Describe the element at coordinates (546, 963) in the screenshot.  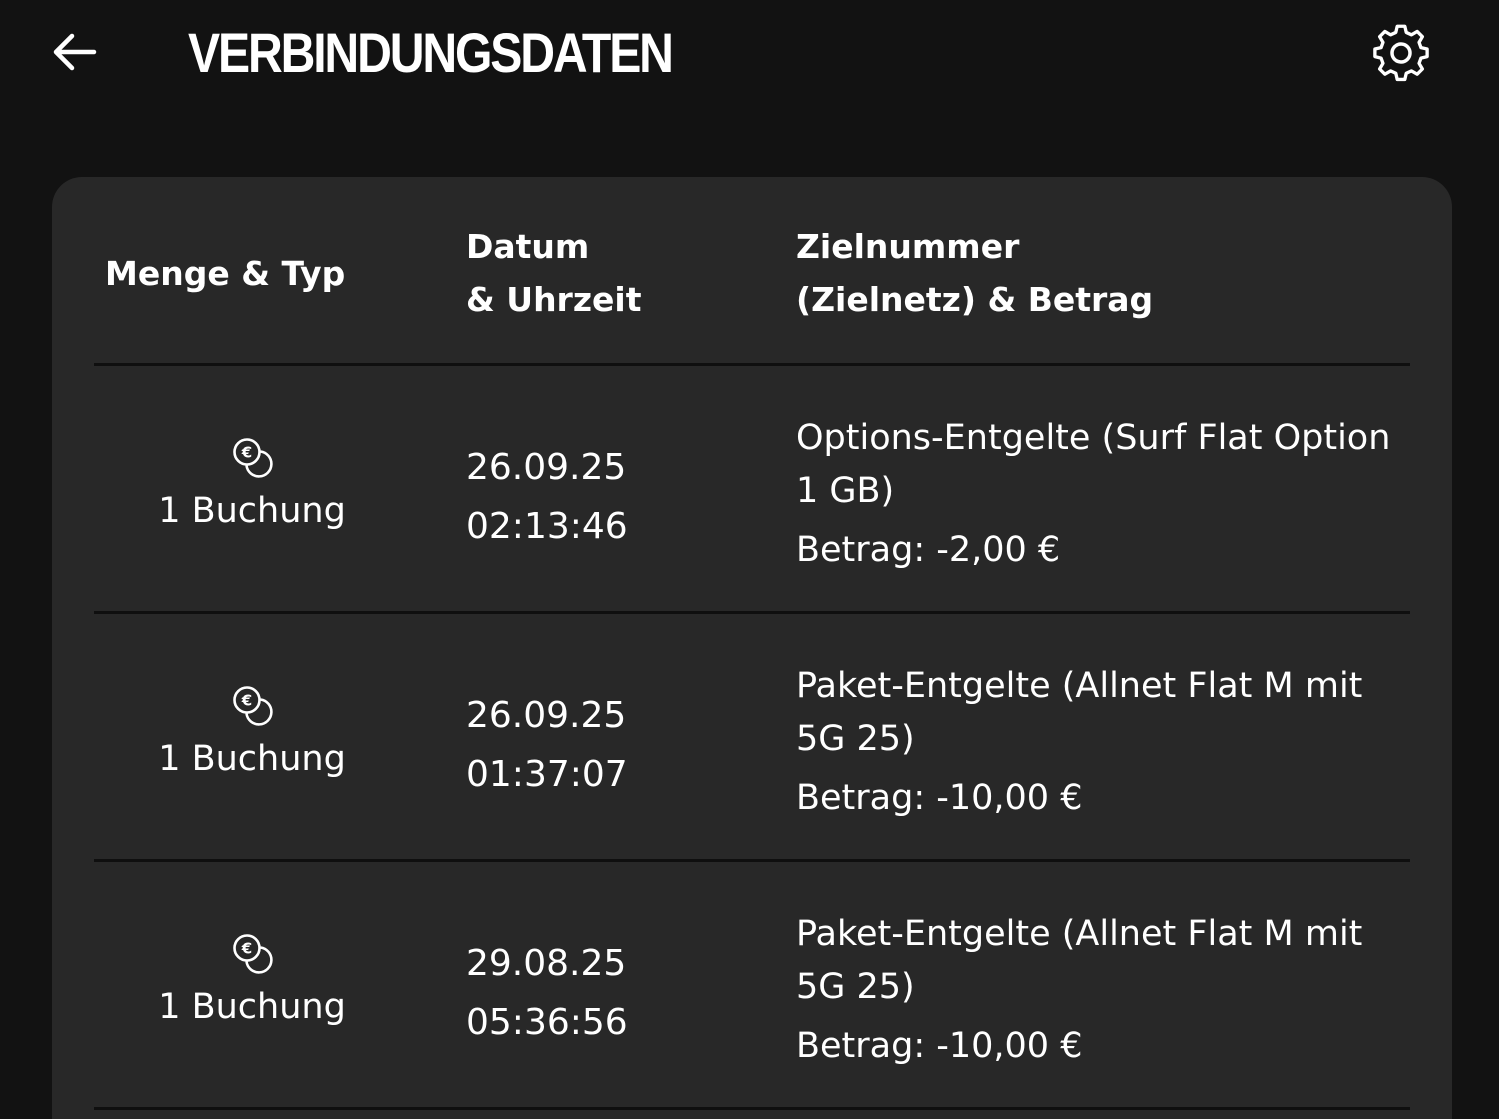
I see `date-value: 29.08.25` at that location.